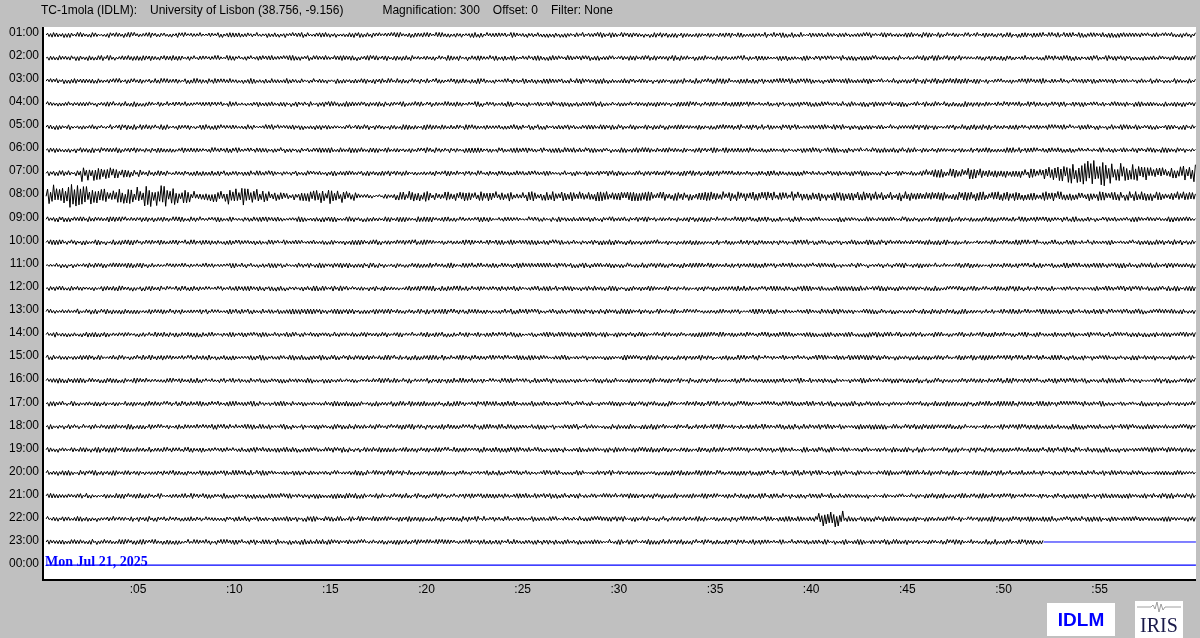  I want to click on minute-tick-label: :45, so click(907, 589).